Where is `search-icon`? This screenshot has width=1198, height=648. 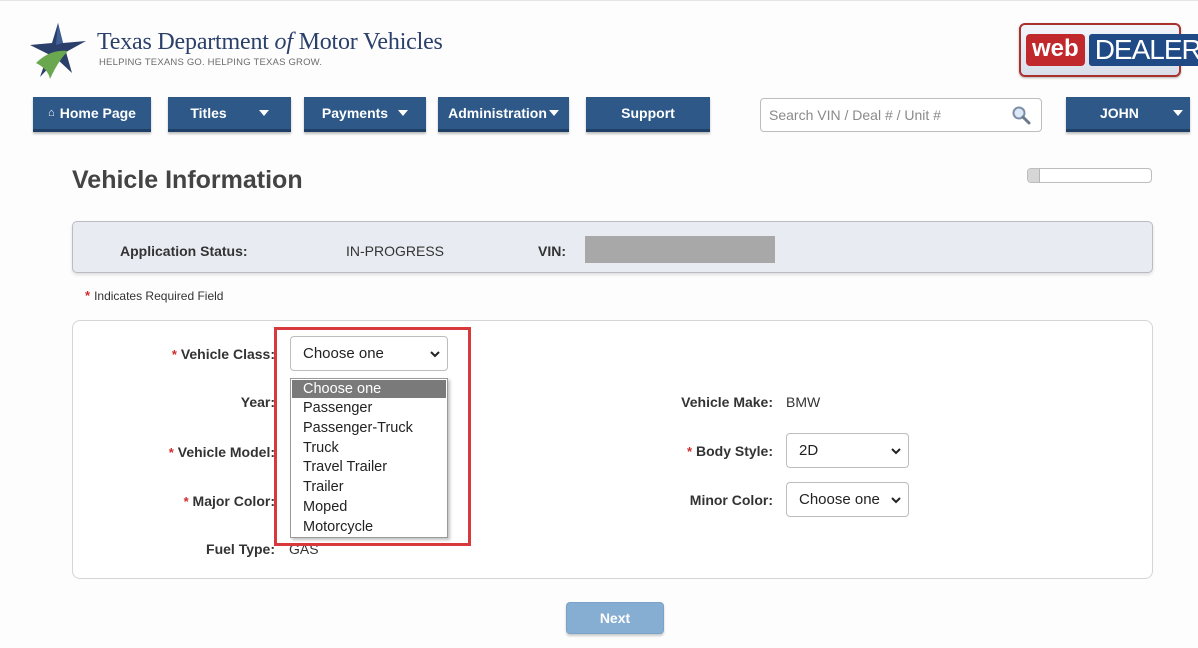
search-icon is located at coordinates (1021, 115).